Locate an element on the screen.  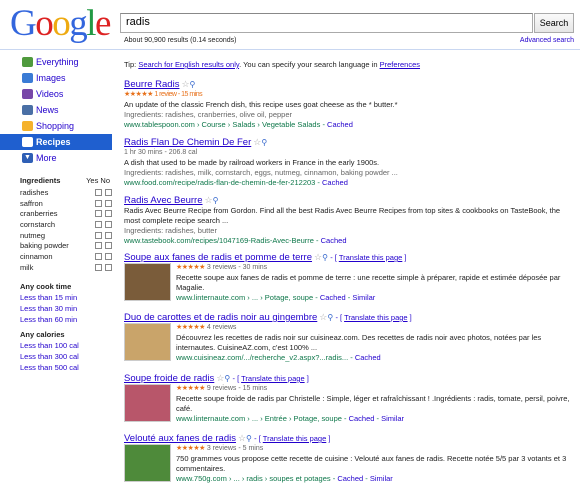
rating-stars: ★★★★★ 1 review - 15 mins is located at coordinates (163, 94).